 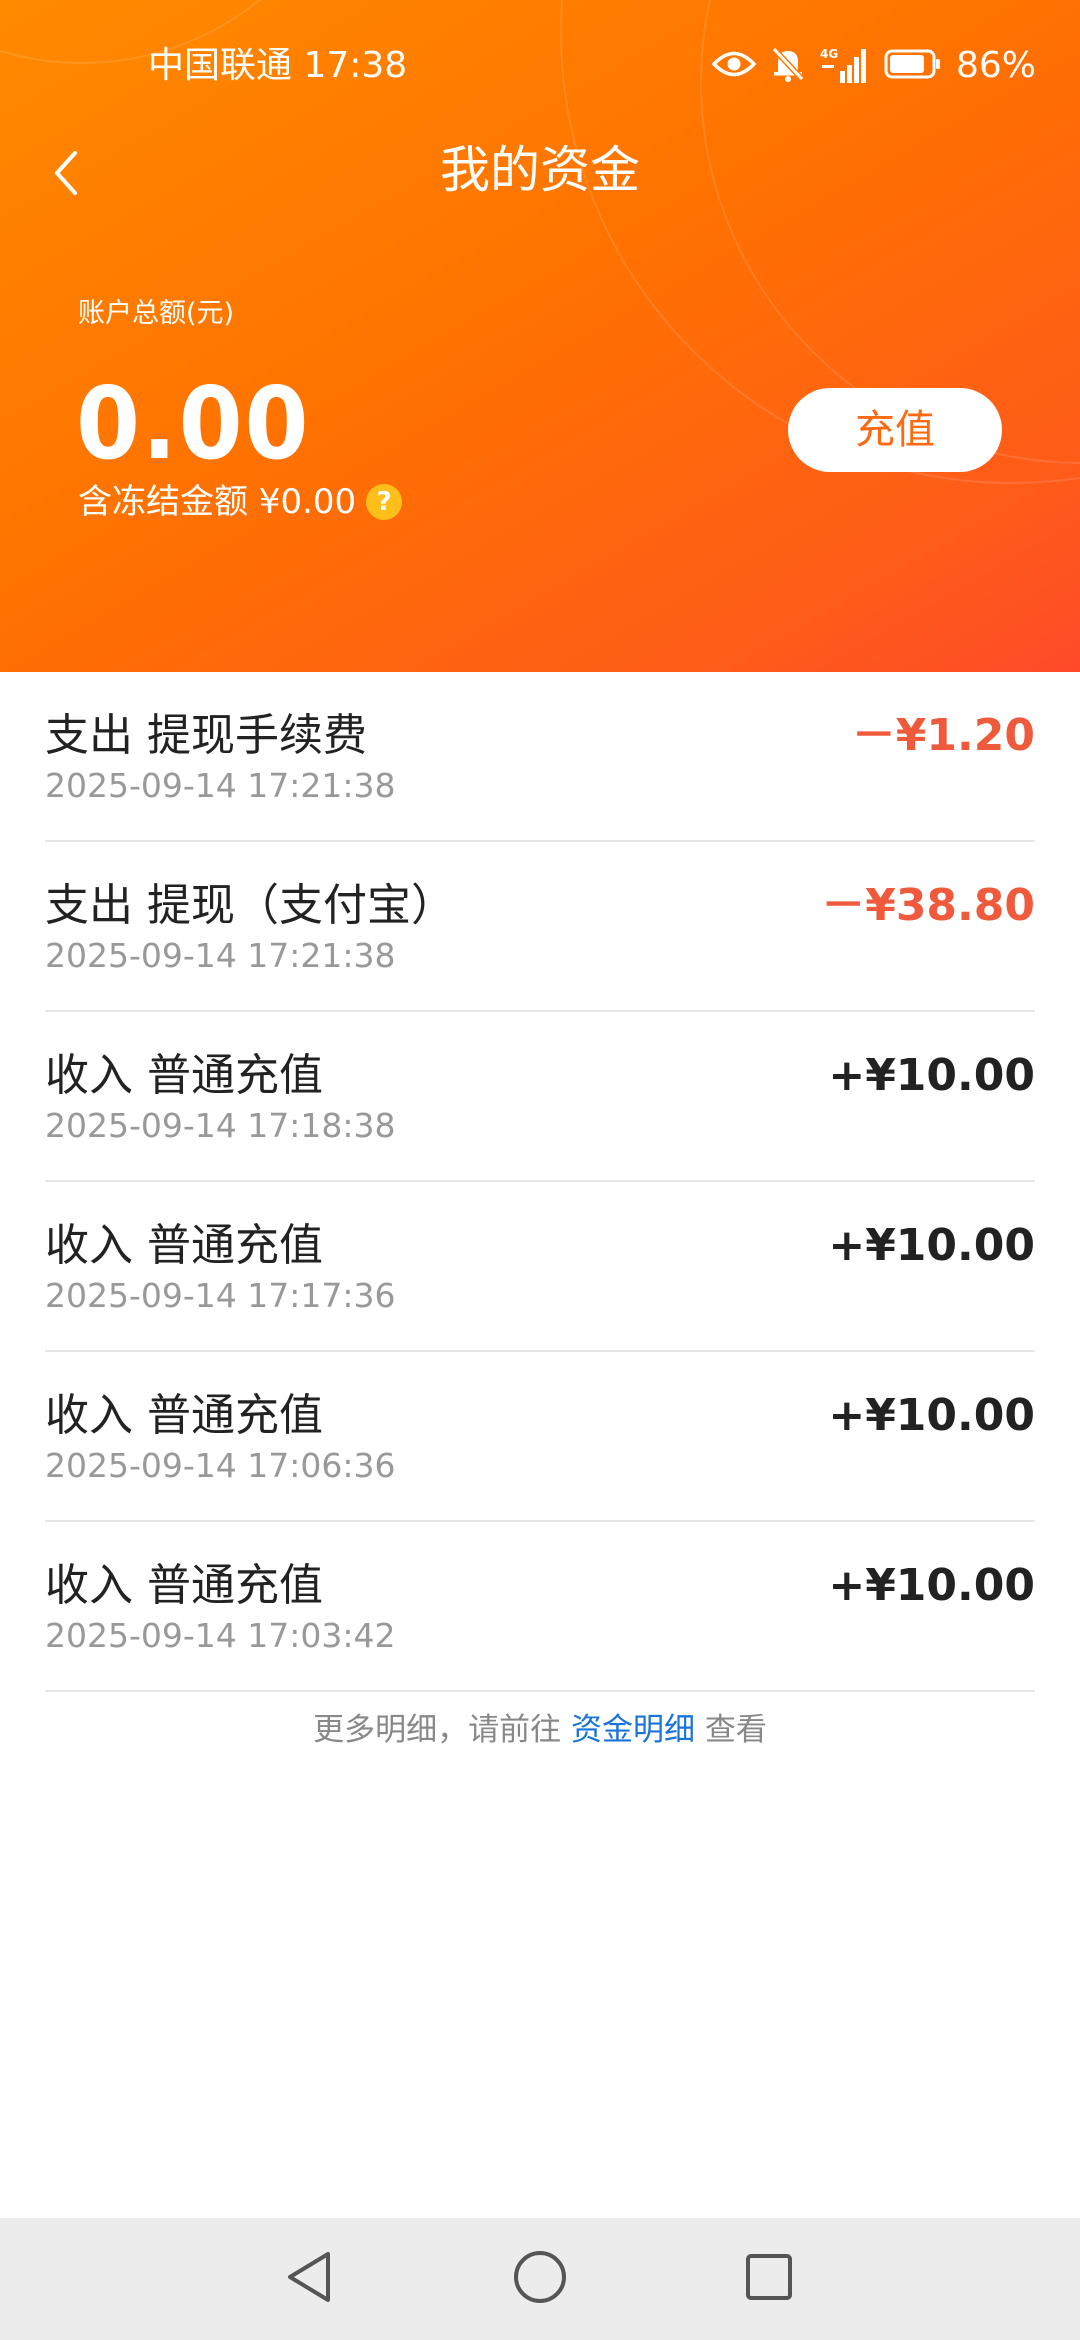 I want to click on triangle-back-icon, so click(x=309, y=2279).